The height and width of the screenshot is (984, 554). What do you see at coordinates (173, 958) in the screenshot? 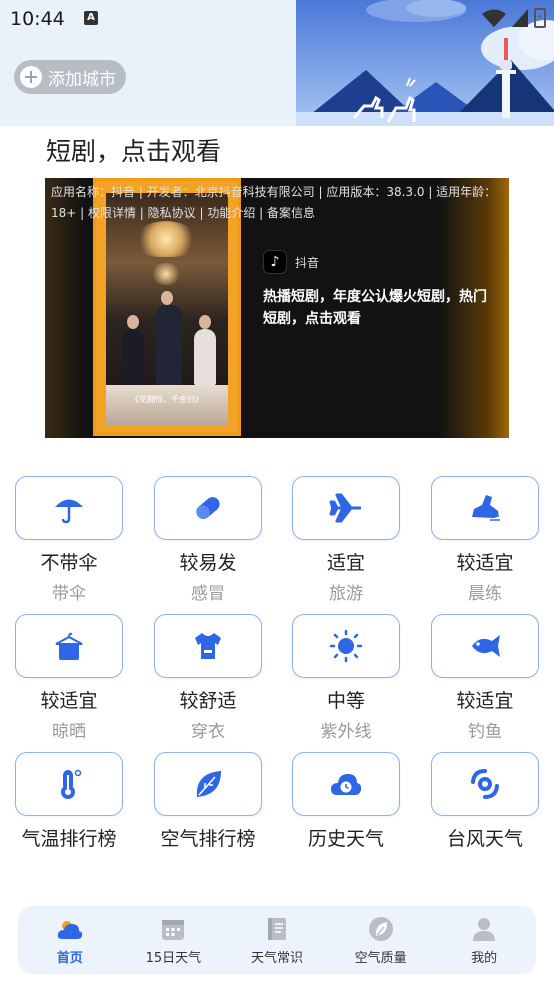
I see `nav-label: 15日天气` at bounding box center [173, 958].